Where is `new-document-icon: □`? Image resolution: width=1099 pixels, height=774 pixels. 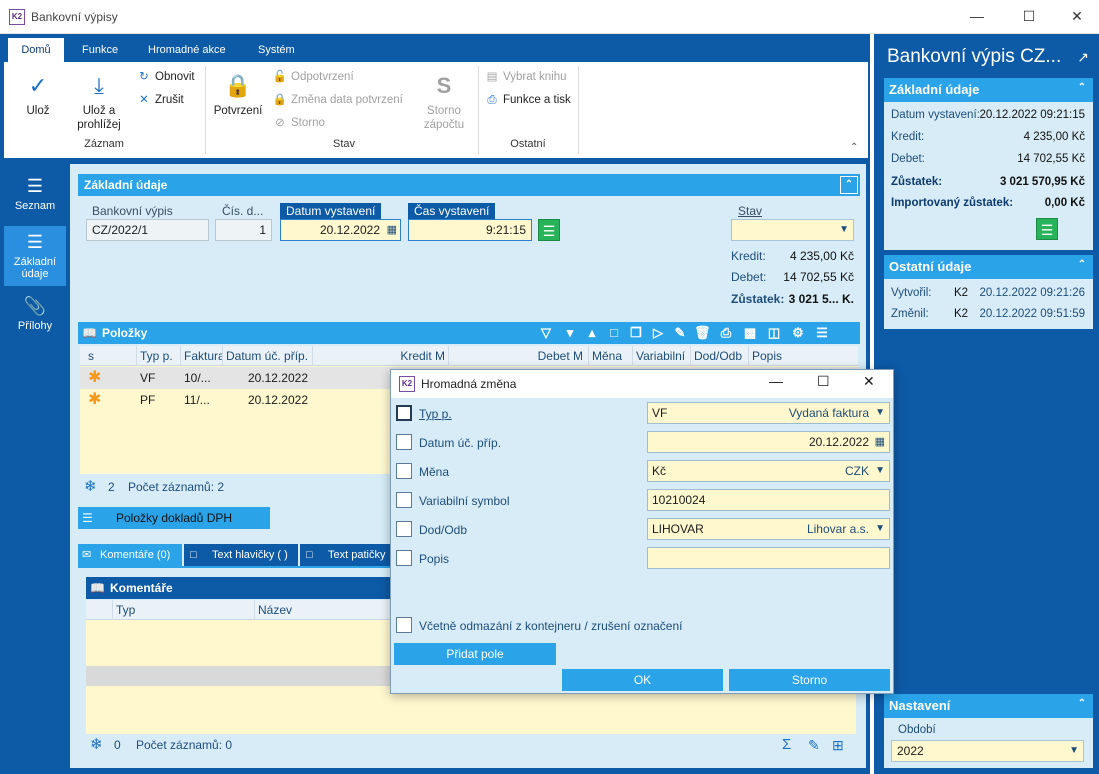
new-document-icon: □ is located at coordinates (614, 333).